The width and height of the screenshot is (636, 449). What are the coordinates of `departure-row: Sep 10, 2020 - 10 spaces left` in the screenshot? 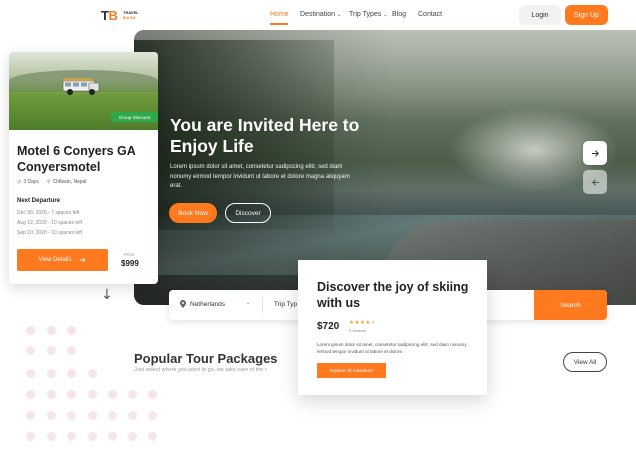 It's located at (50, 233).